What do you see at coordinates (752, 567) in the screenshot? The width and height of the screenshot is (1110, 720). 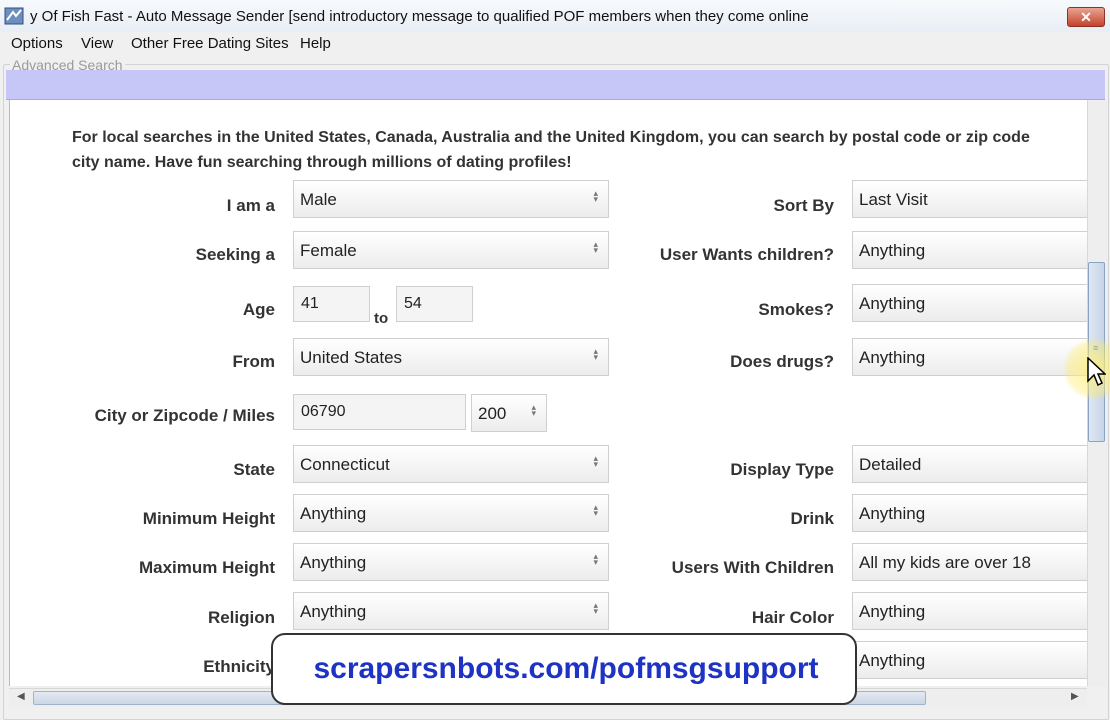 I see `label-users-with-children: Users With Children` at bounding box center [752, 567].